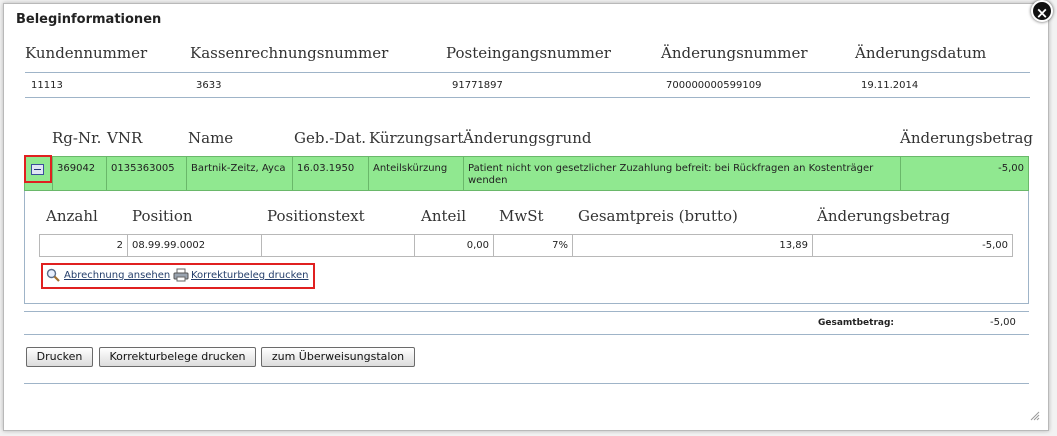 The image size is (1057, 436). What do you see at coordinates (250, 275) in the screenshot?
I see `print-correction-link: Korrekturbeleg drucken` at bounding box center [250, 275].